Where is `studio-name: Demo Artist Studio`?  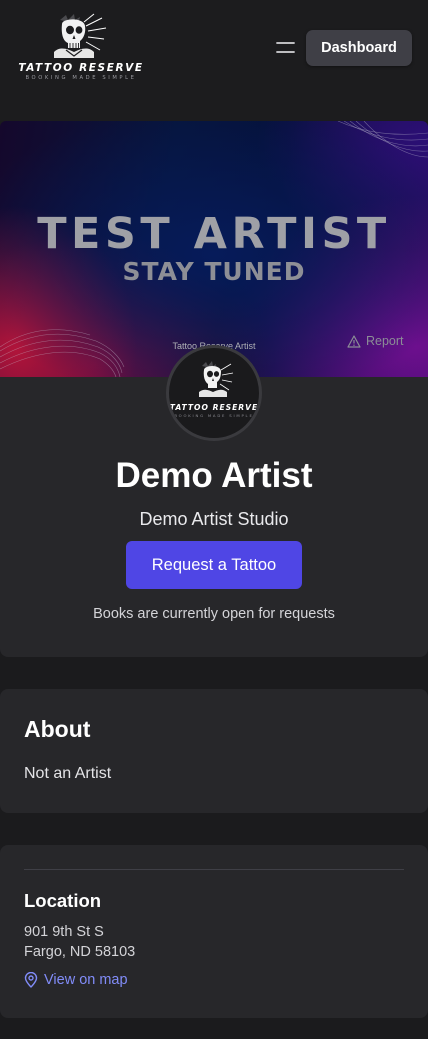
studio-name: Demo Artist Studio is located at coordinates (214, 519).